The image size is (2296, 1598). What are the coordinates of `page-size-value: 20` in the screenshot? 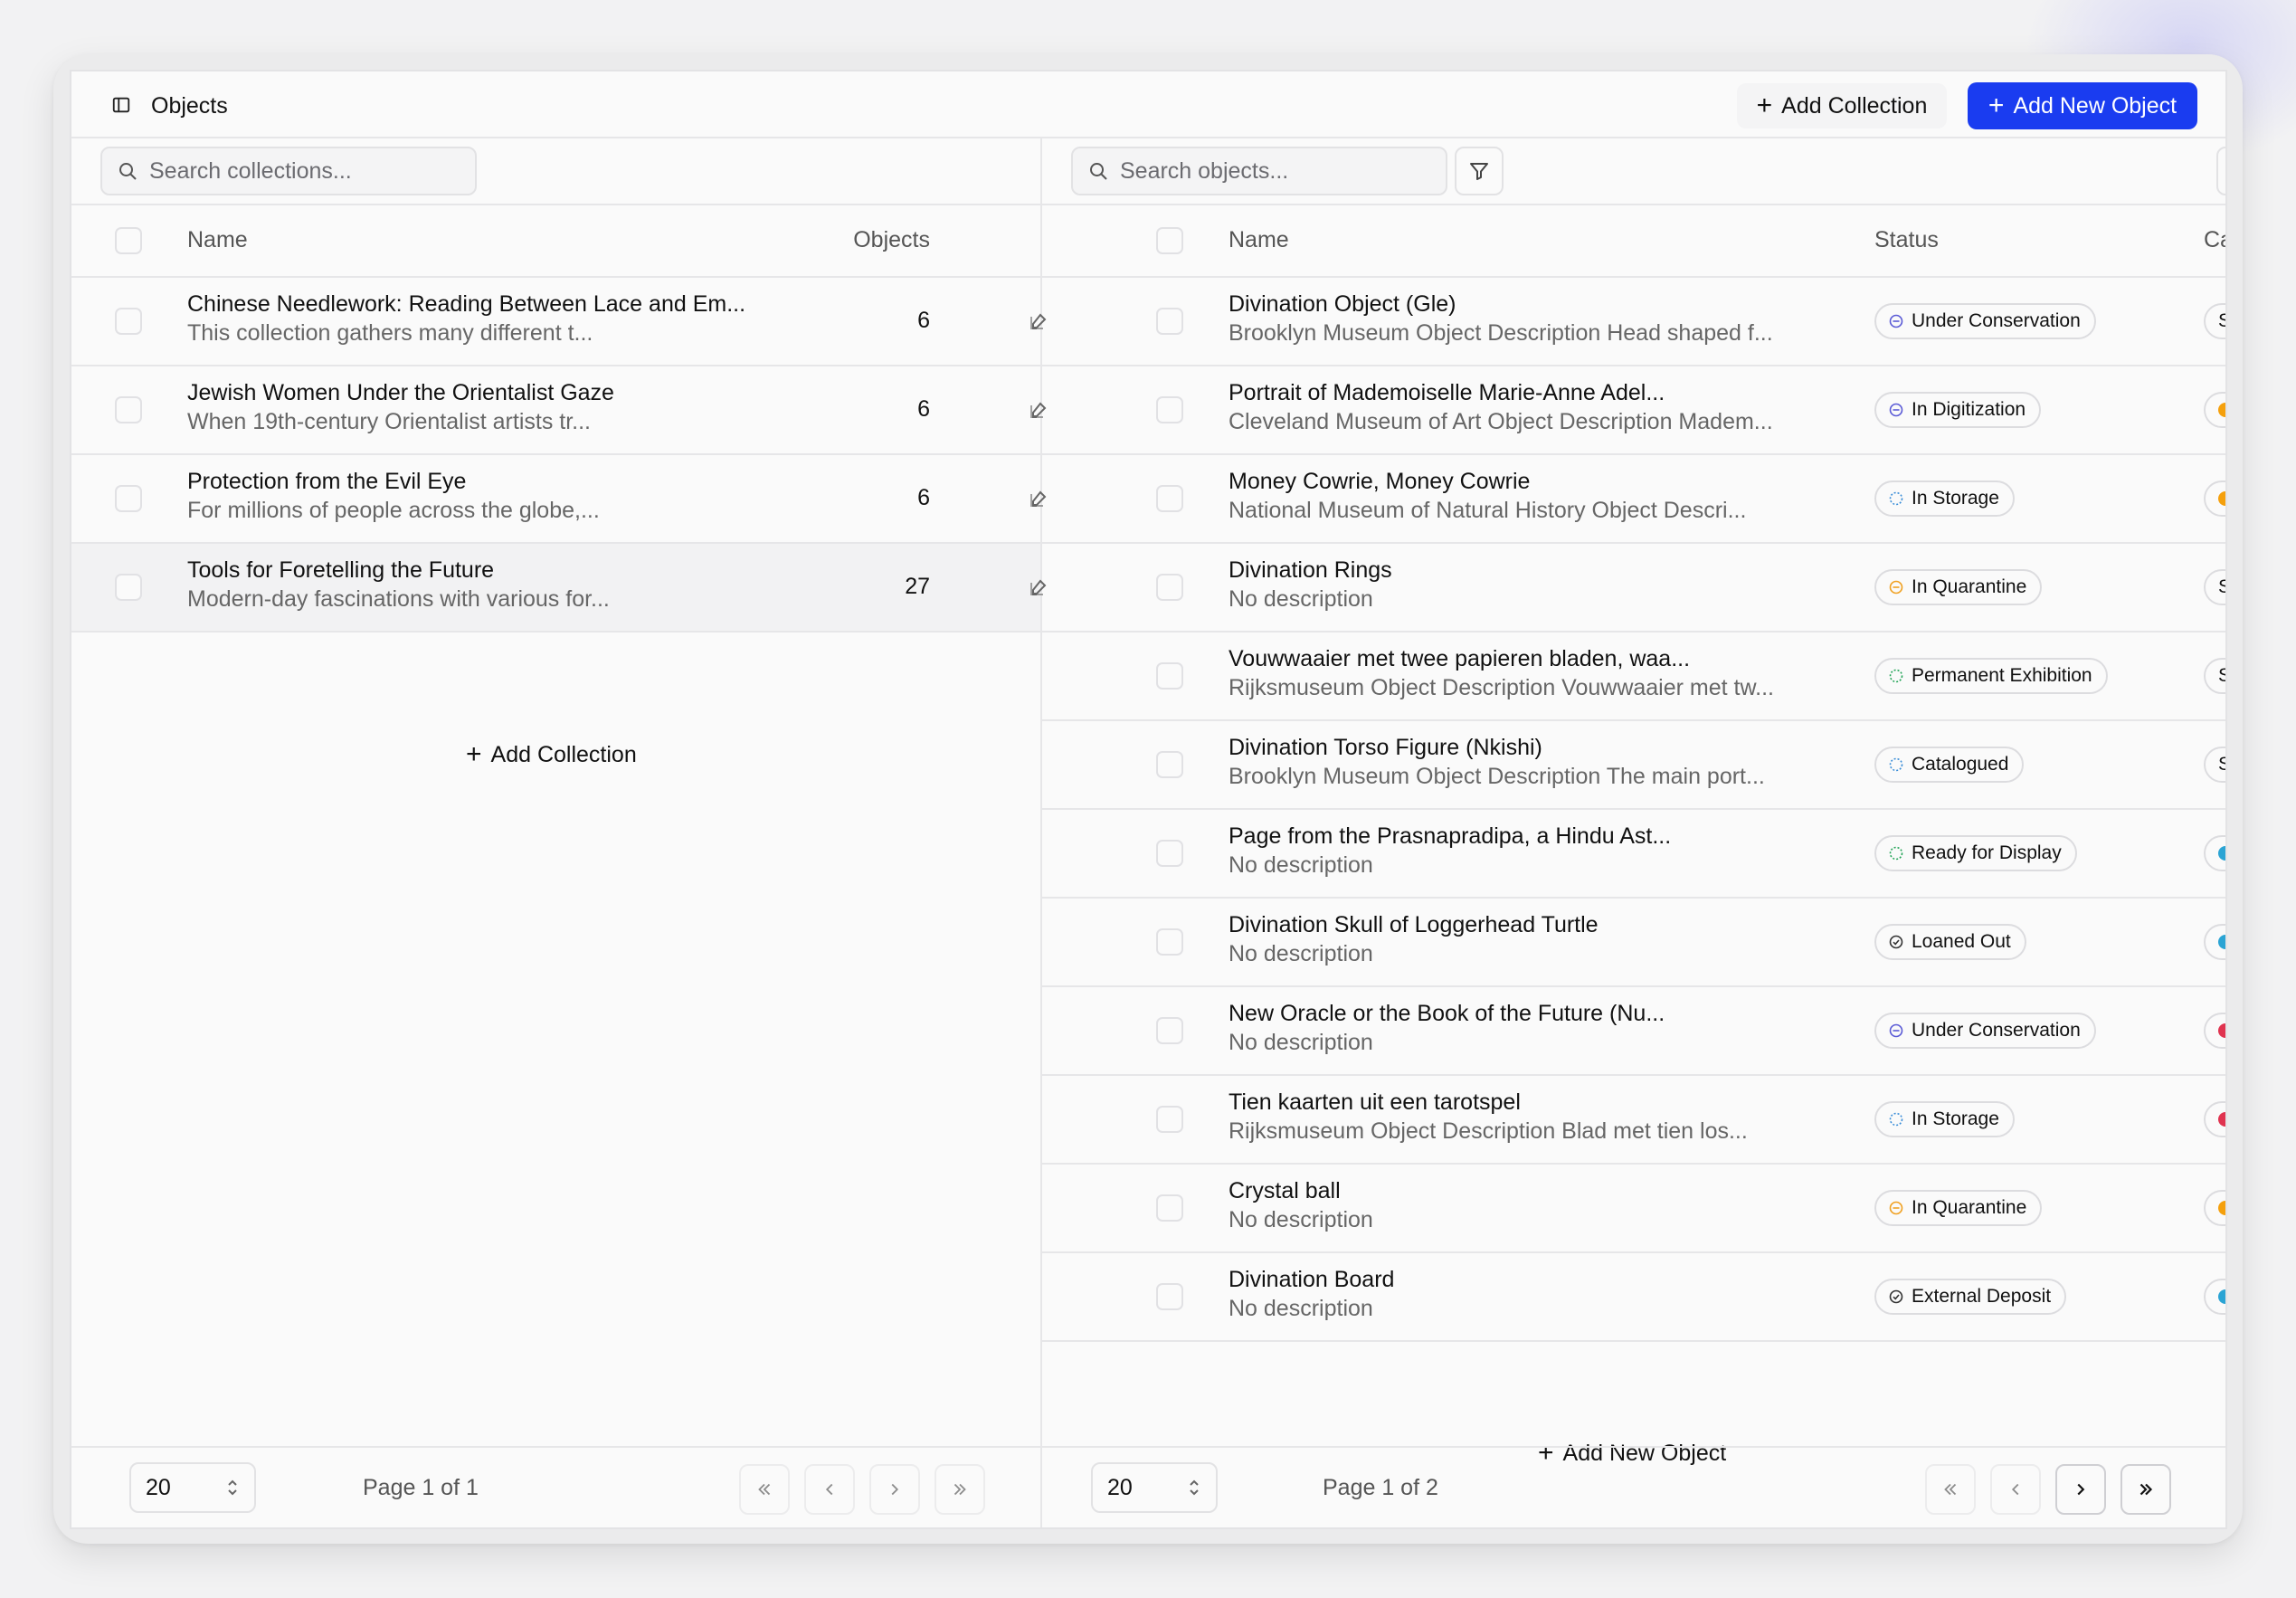 It's located at (1120, 1487).